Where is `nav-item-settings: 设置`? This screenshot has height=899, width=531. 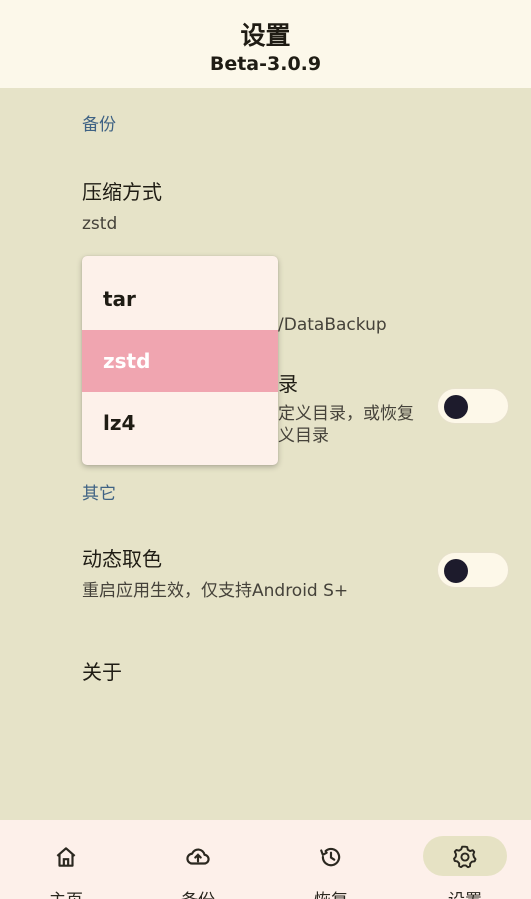
nav-item-settings: 设置 is located at coordinates (465, 859).